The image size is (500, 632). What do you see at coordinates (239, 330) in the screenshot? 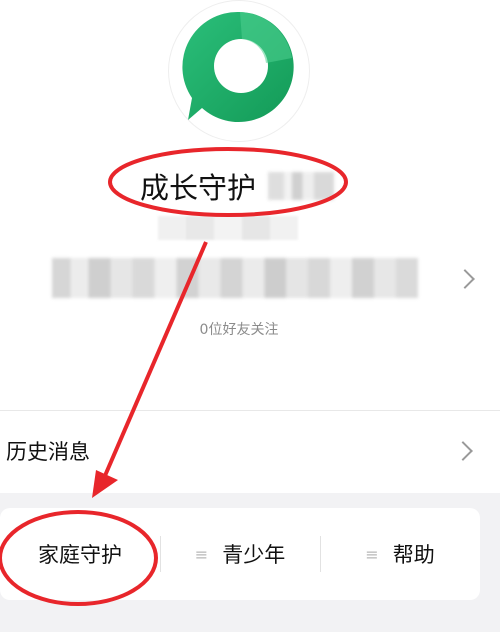
I see `followers-count: 0位好友关注` at bounding box center [239, 330].